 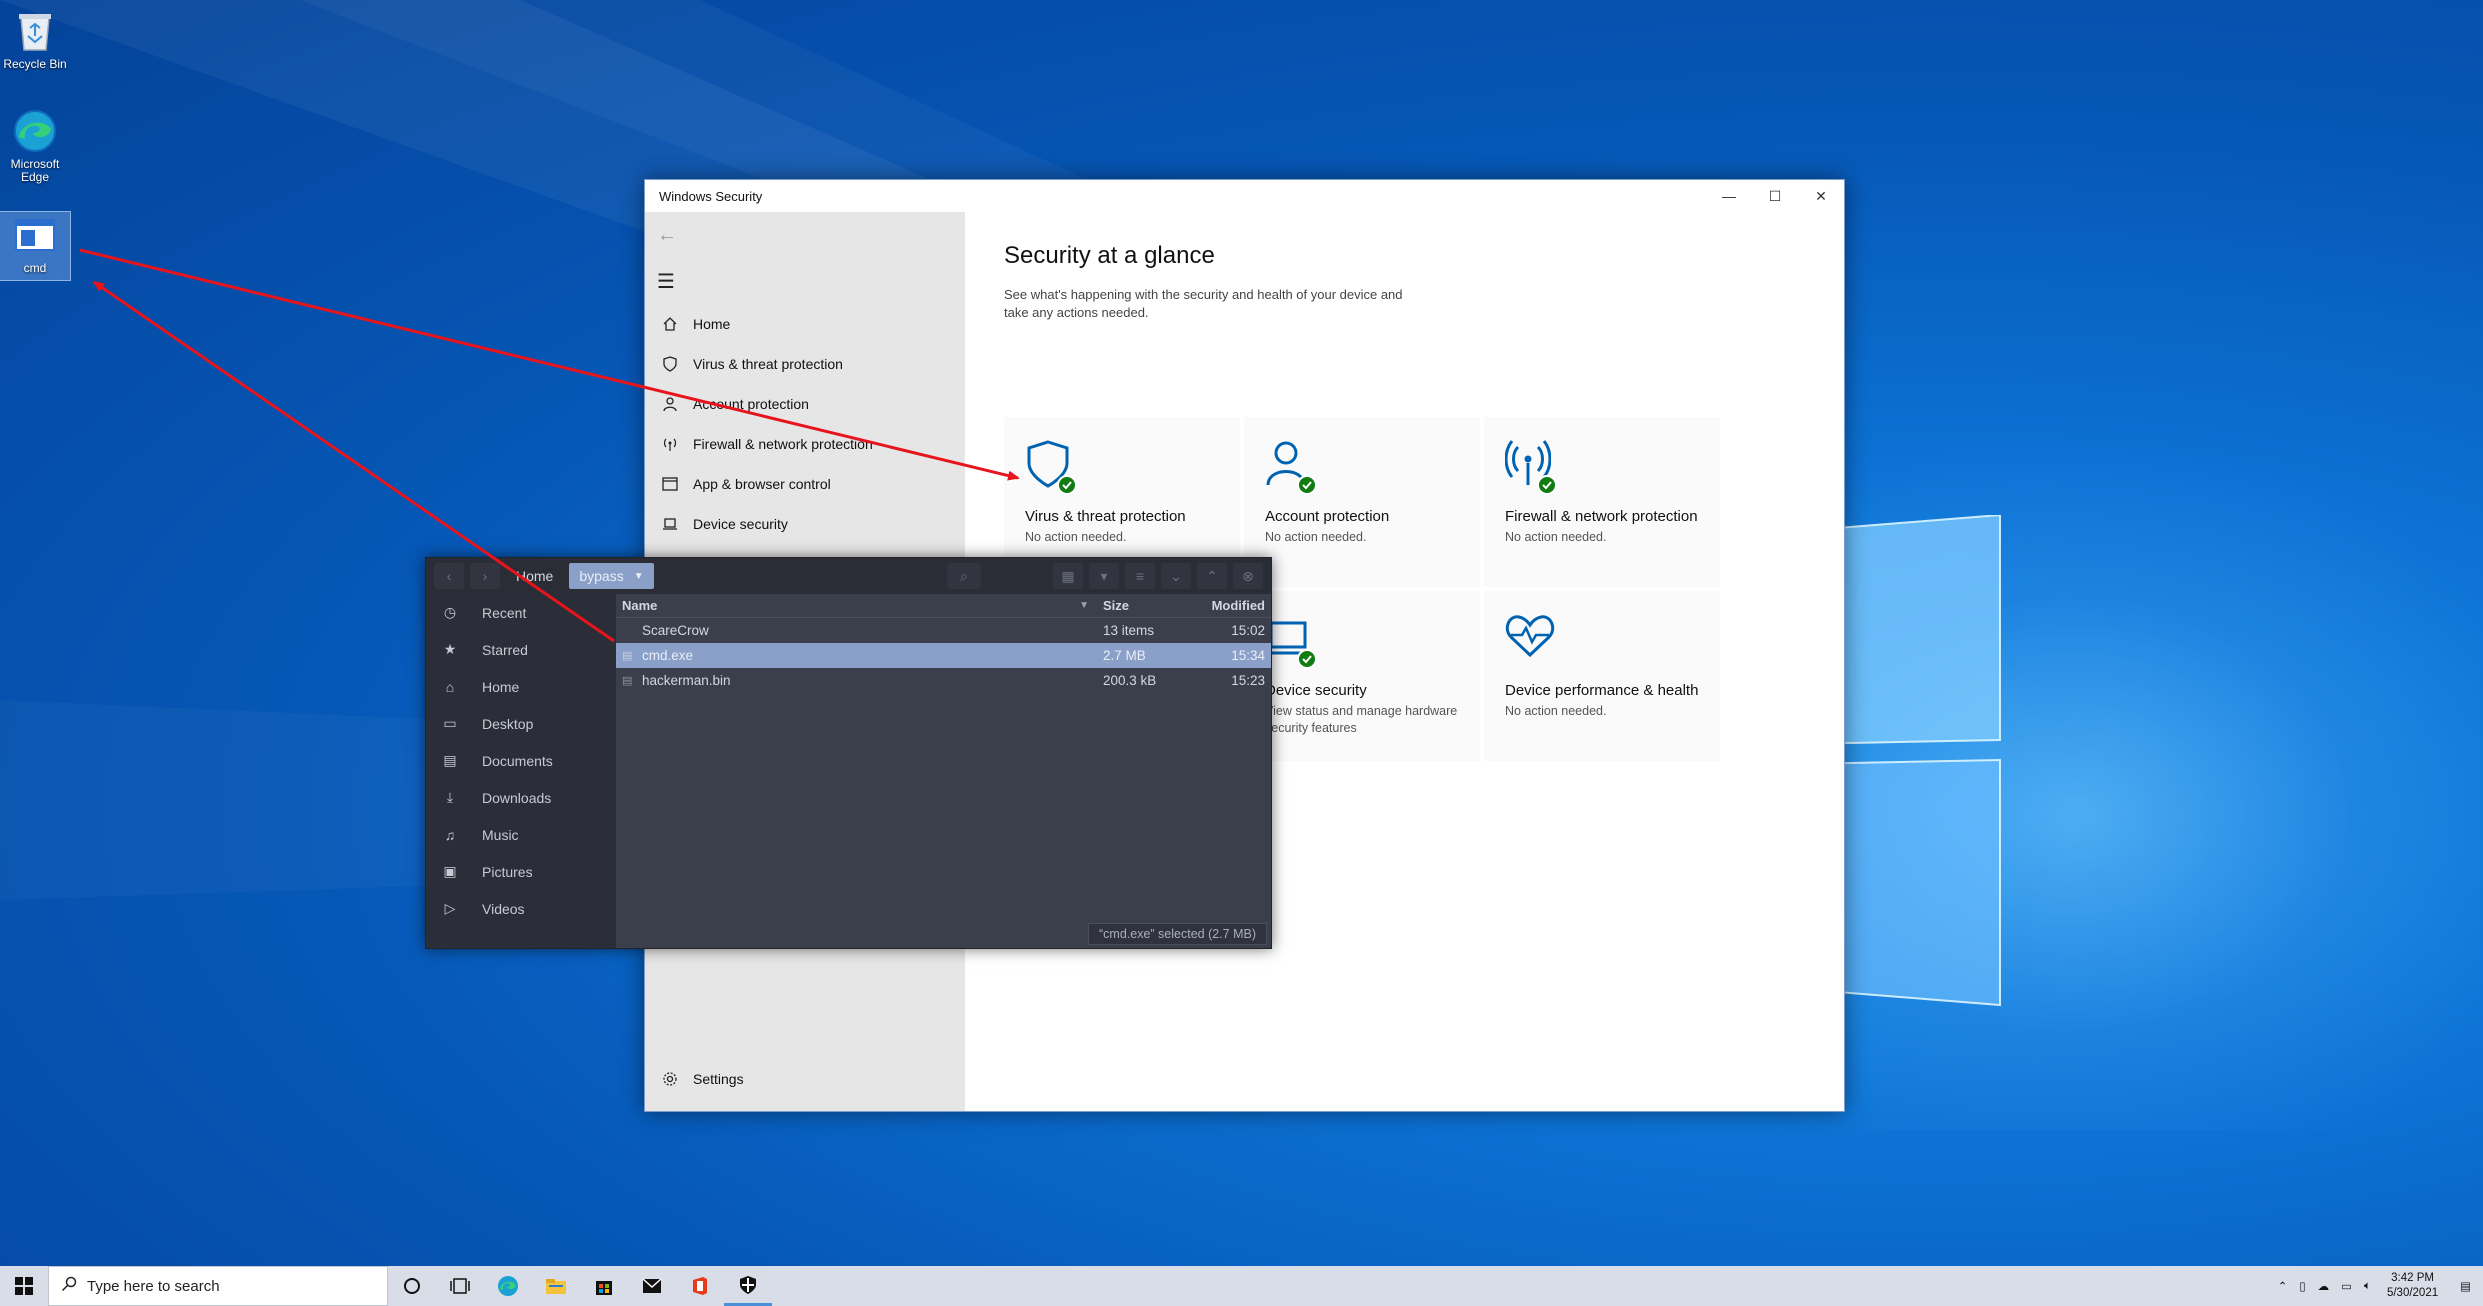 What do you see at coordinates (1153, 605) in the screenshot?
I see `column-size: Size` at bounding box center [1153, 605].